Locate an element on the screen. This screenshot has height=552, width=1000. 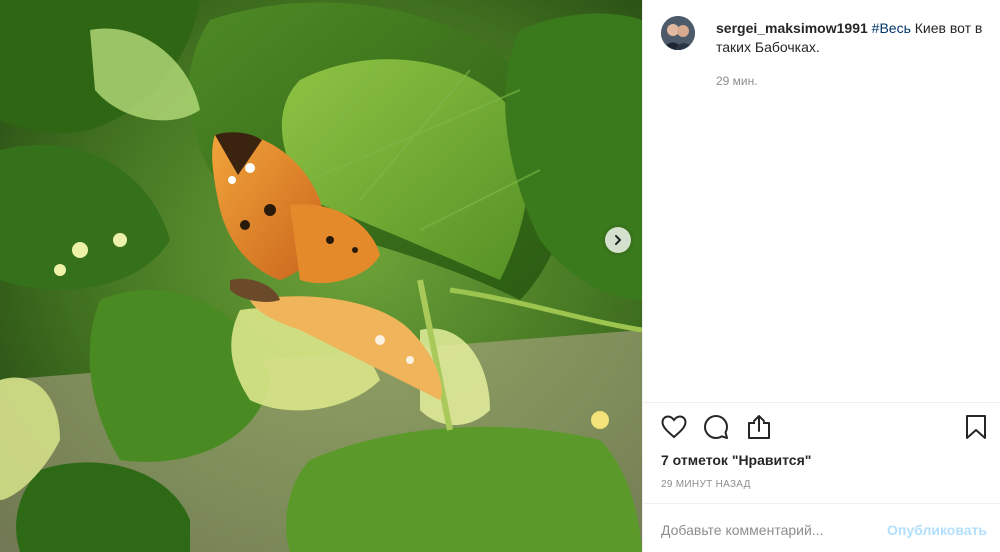
like-button is located at coordinates (674, 427).